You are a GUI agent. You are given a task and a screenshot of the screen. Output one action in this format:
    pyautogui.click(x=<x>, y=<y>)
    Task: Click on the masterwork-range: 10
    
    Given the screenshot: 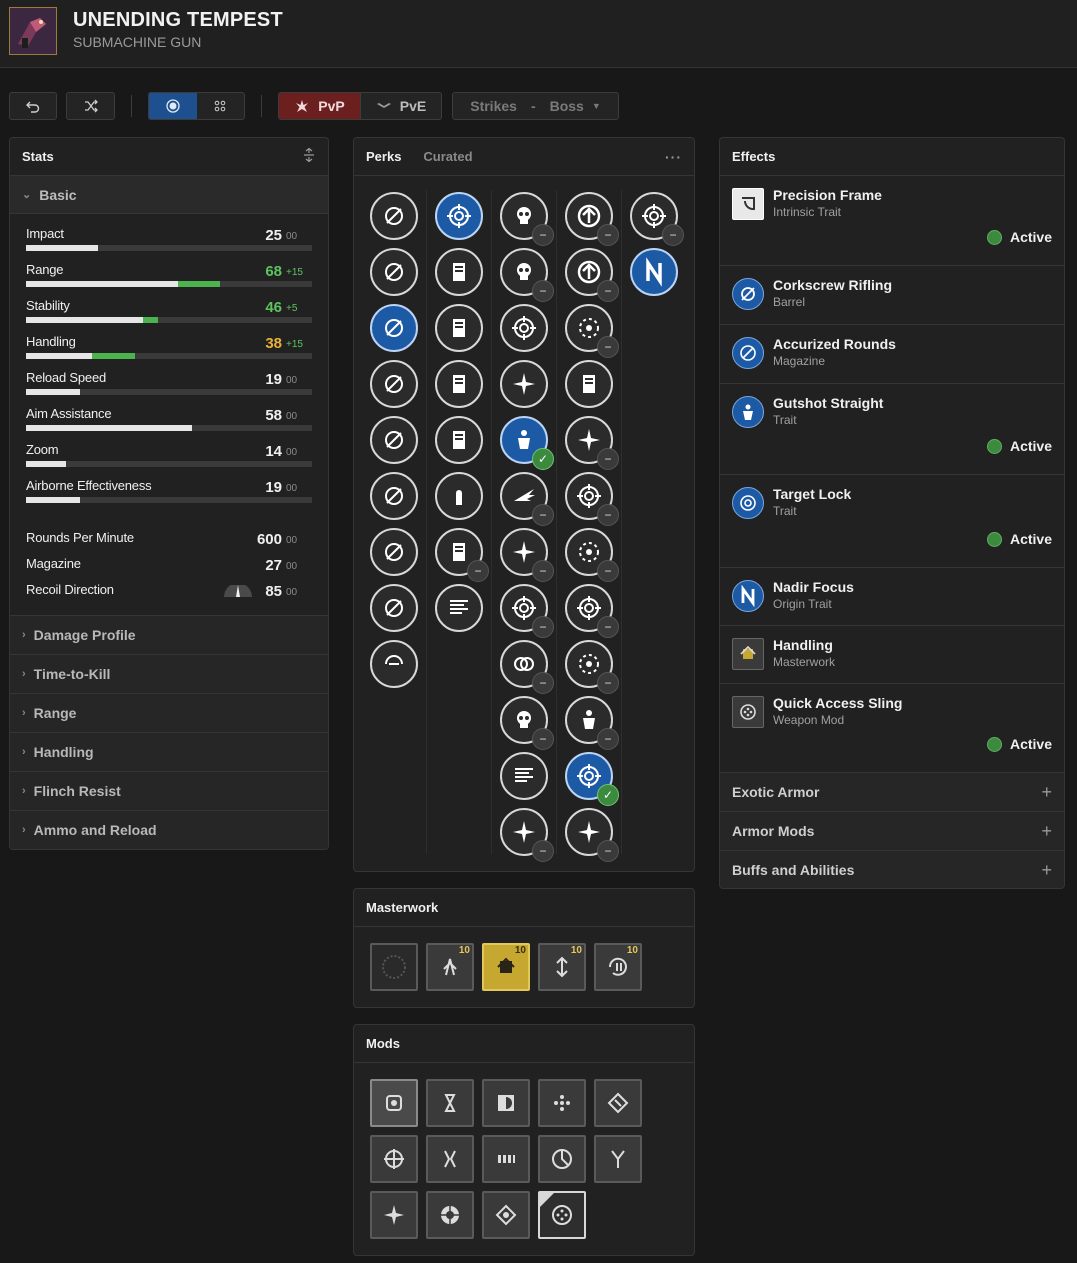 What is the action you would take?
    pyautogui.click(x=450, y=967)
    